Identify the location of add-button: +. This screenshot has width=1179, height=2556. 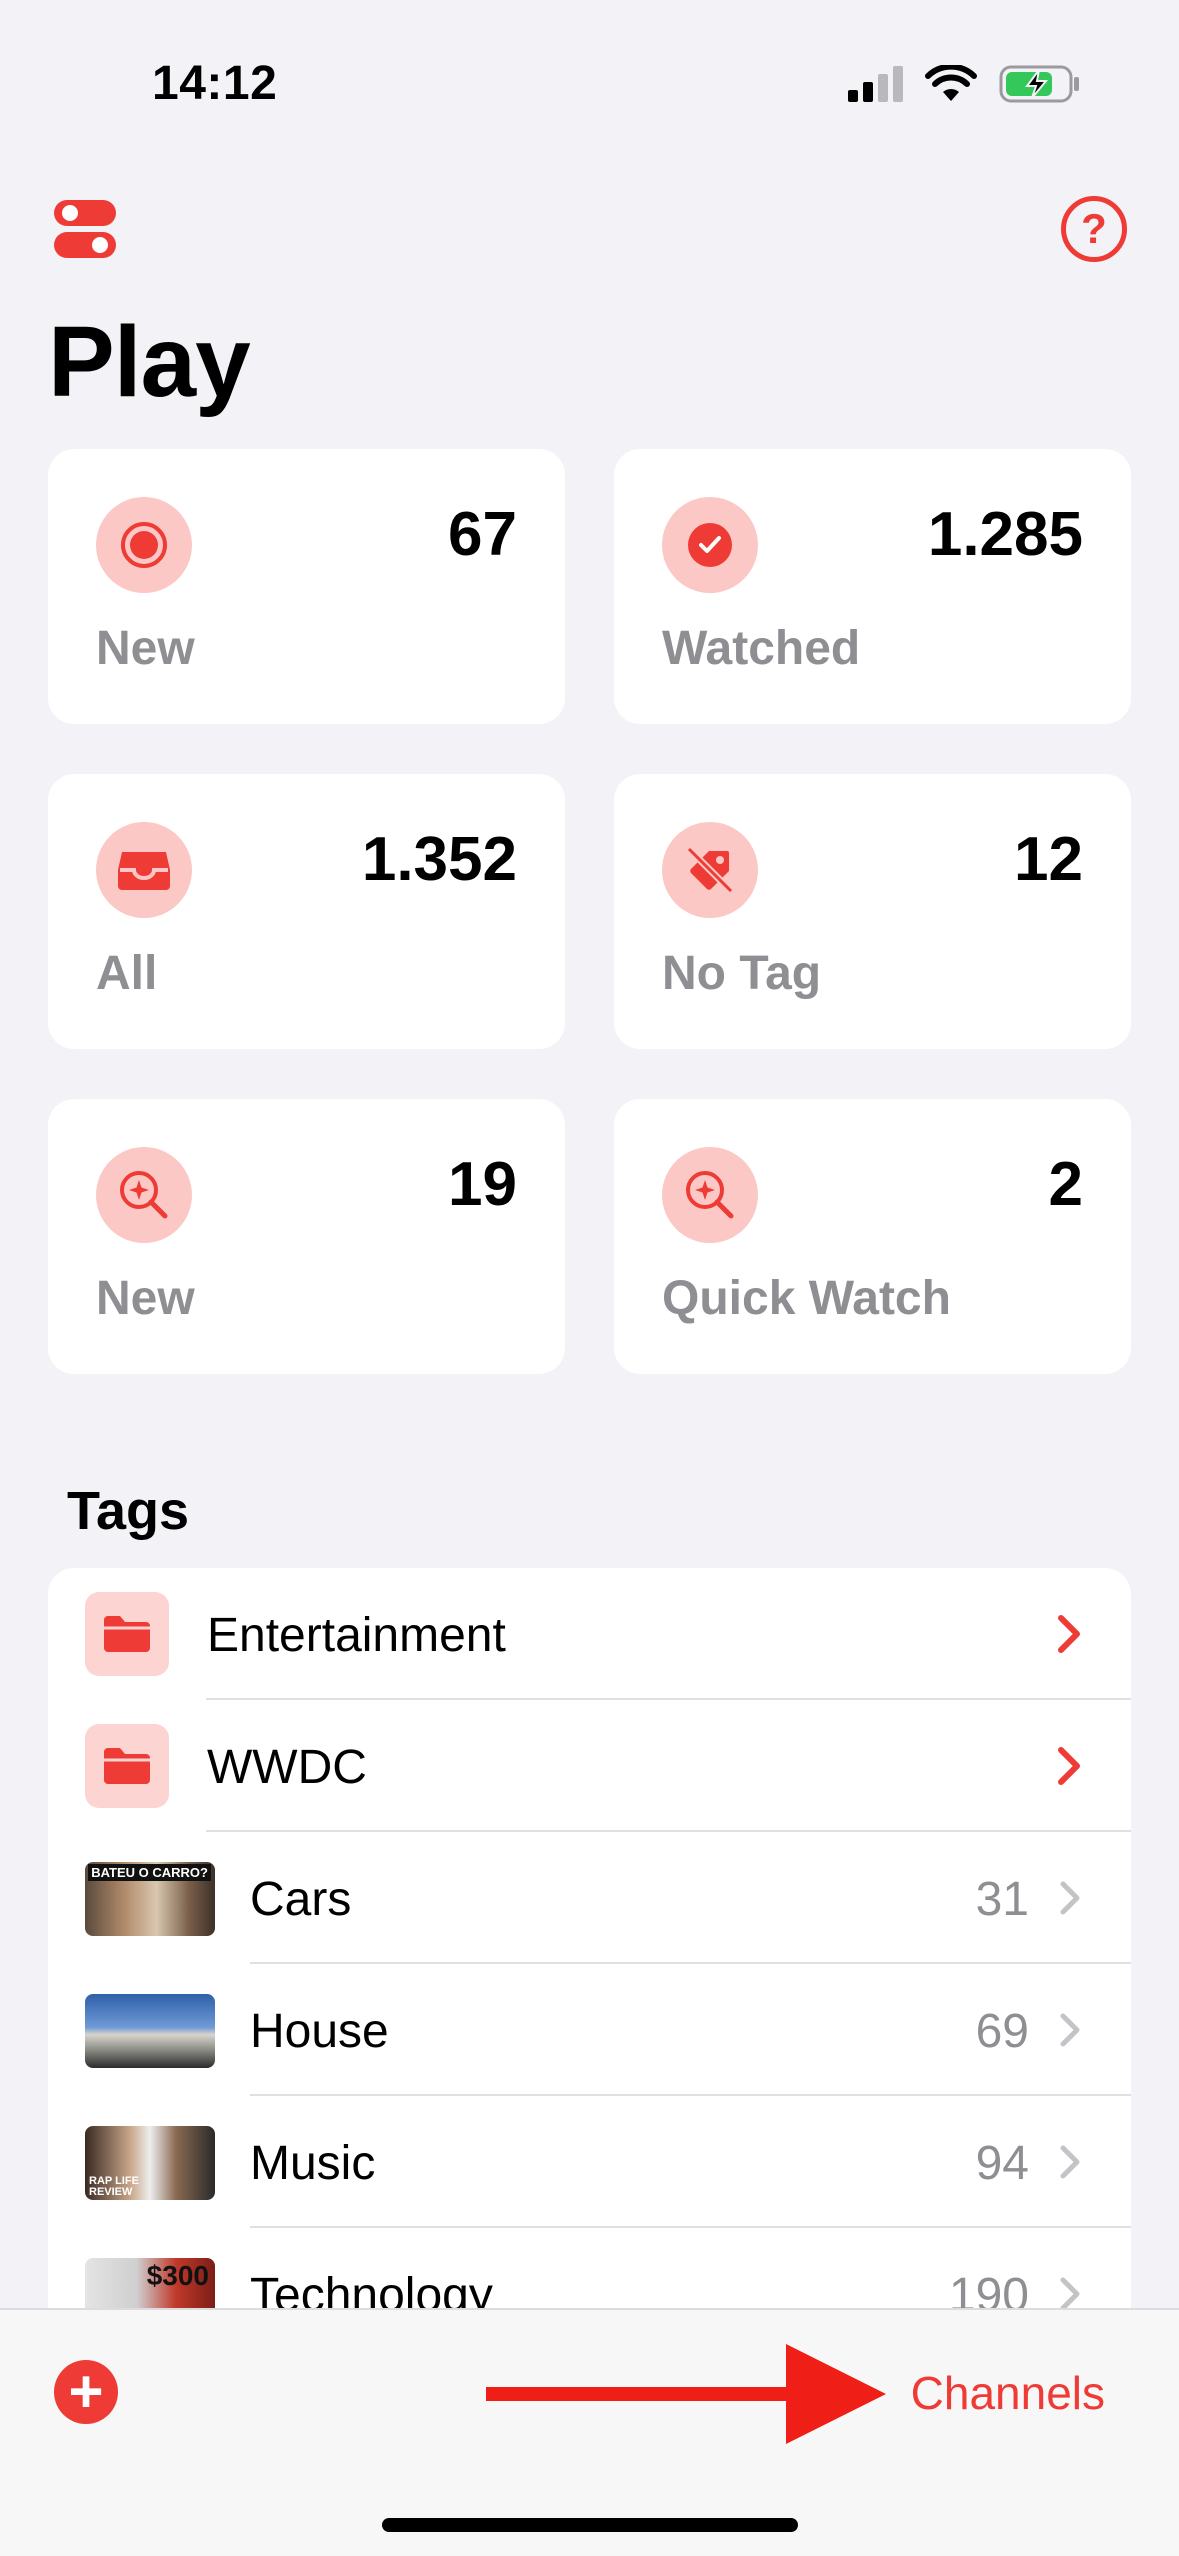
(86, 2392).